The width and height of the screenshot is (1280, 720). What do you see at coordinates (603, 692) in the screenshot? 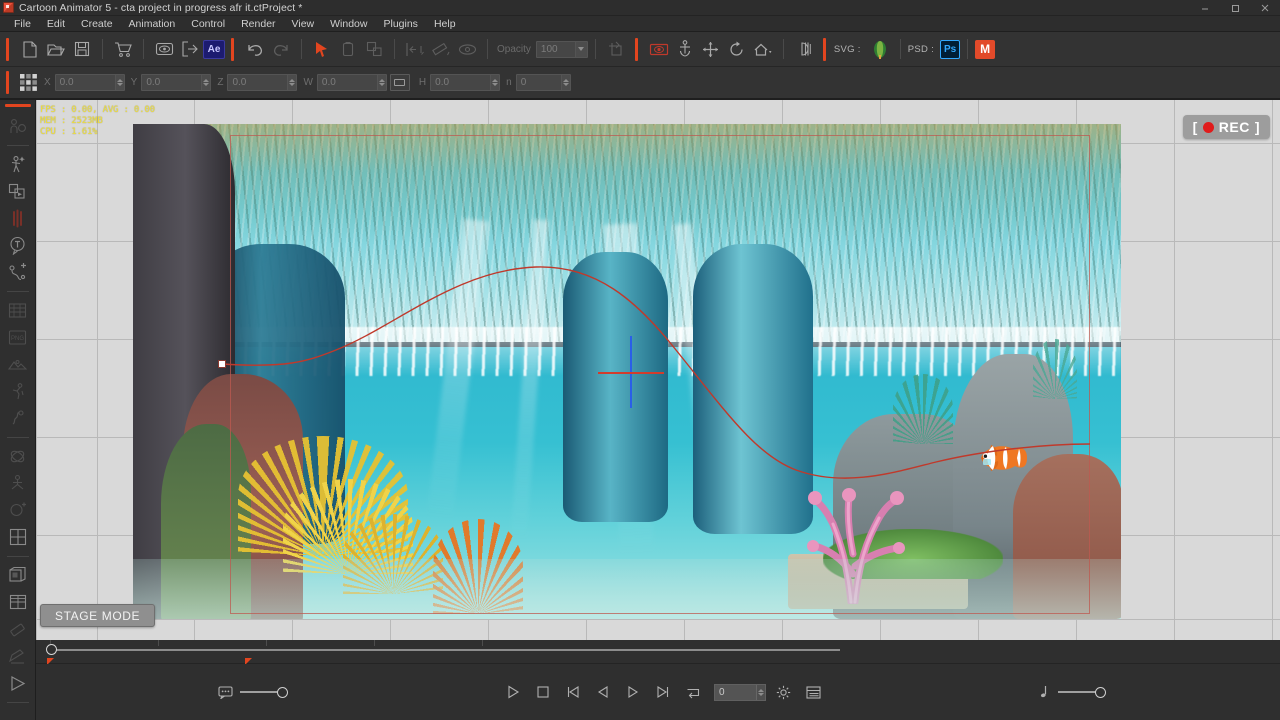
I see `prev-frame-button` at bounding box center [603, 692].